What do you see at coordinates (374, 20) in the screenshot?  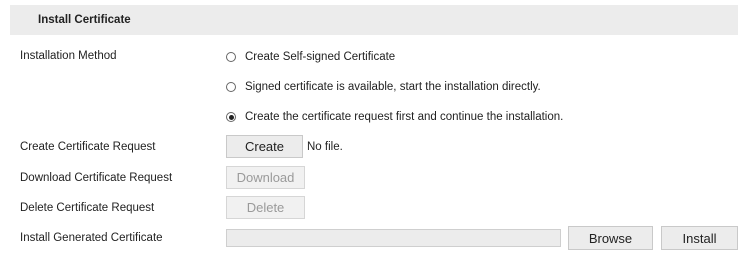 I see `section-header: Install Certificate` at bounding box center [374, 20].